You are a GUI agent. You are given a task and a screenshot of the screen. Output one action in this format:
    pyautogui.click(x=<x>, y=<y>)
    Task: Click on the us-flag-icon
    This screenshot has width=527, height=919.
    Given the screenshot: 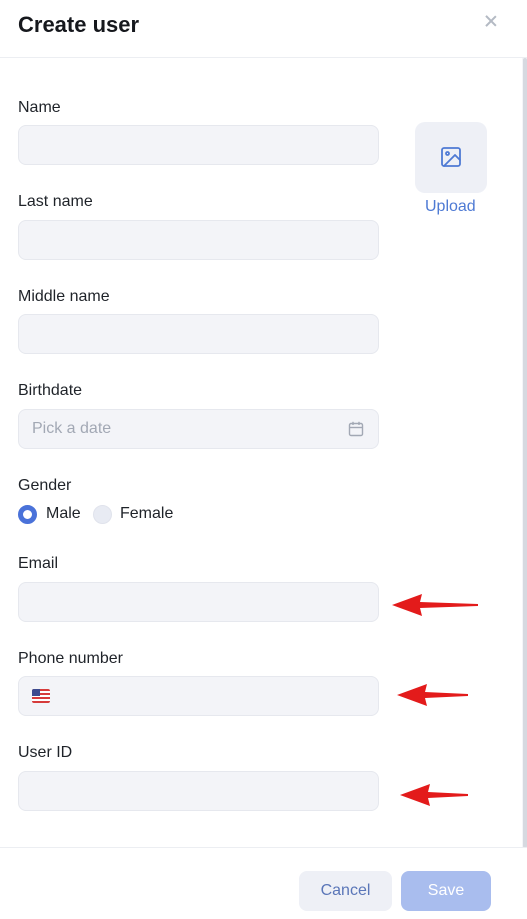 What is the action you would take?
    pyautogui.click(x=41, y=696)
    